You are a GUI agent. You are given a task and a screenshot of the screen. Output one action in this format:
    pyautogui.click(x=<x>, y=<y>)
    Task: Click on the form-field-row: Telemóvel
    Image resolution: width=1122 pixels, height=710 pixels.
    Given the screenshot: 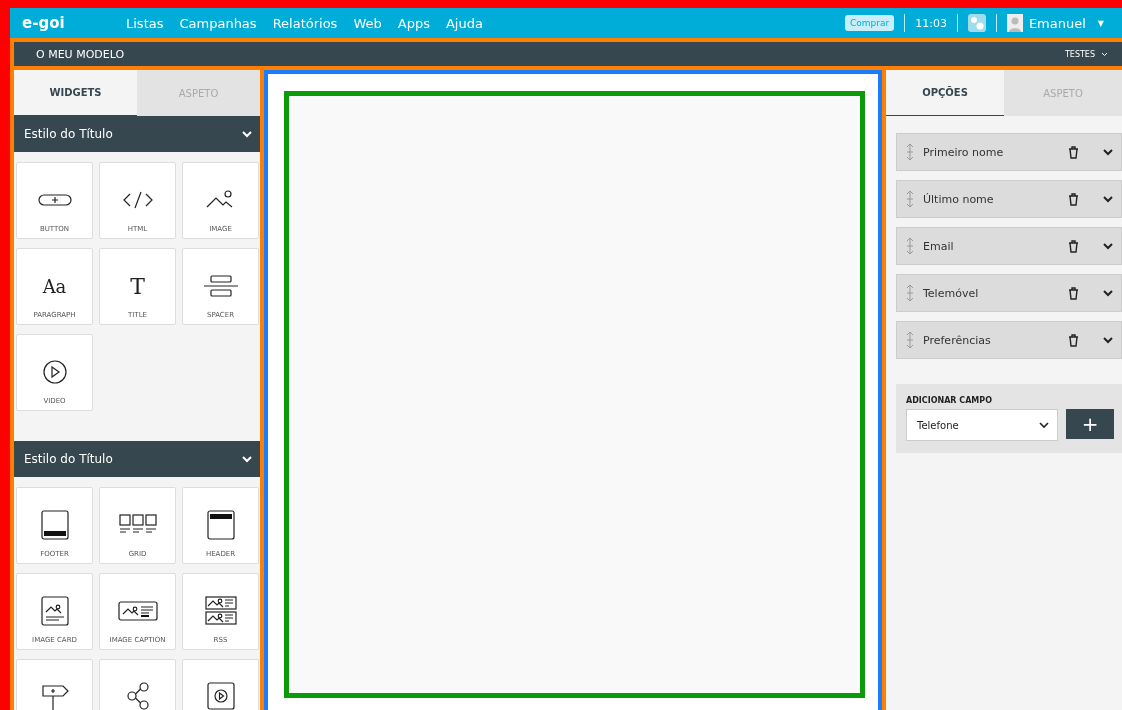 What is the action you would take?
    pyautogui.click(x=1009, y=293)
    